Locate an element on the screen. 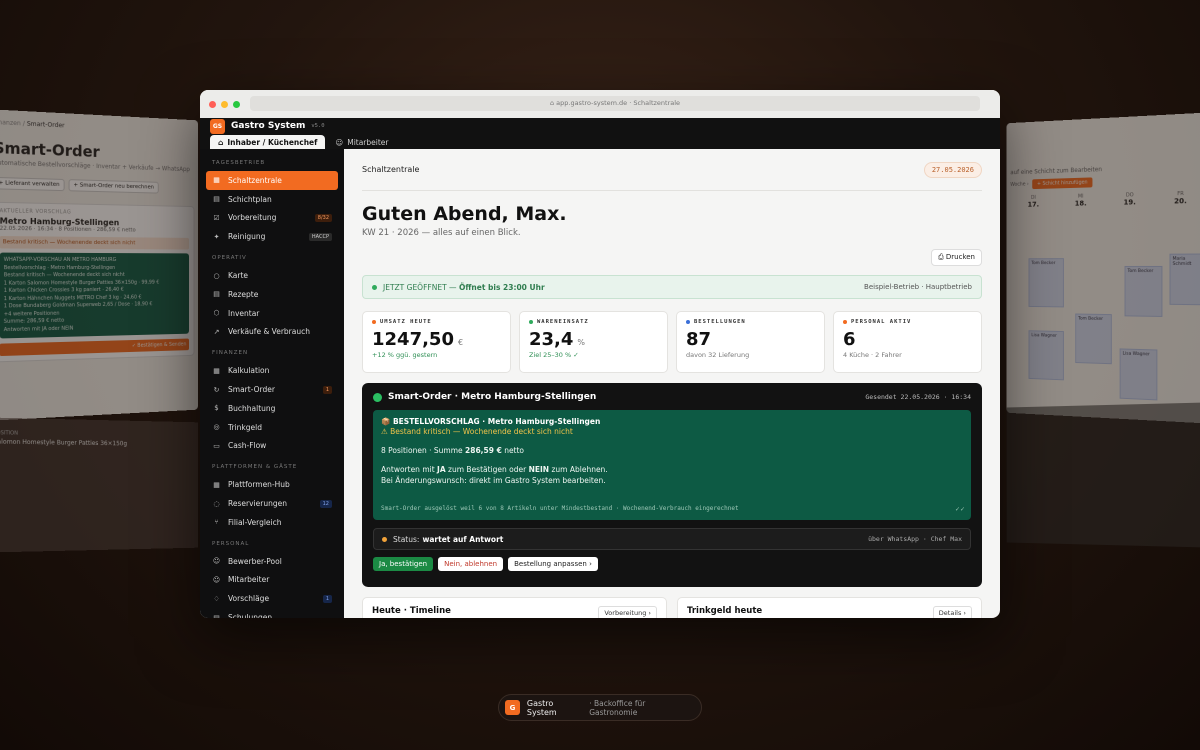 The image size is (1200, 750). sidebar-item-kalkulation: ▦ Kalkulation is located at coordinates (272, 370).